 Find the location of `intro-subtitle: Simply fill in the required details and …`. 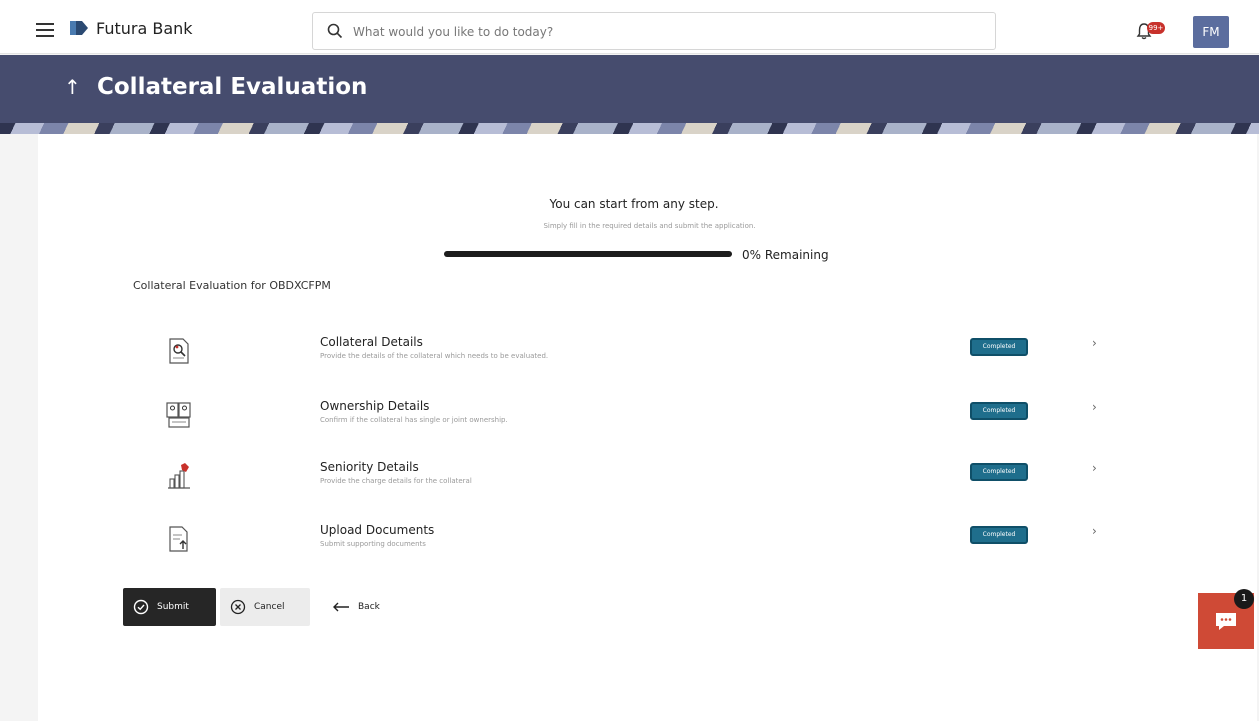

intro-subtitle: Simply fill in the required details and … is located at coordinates (649, 226).